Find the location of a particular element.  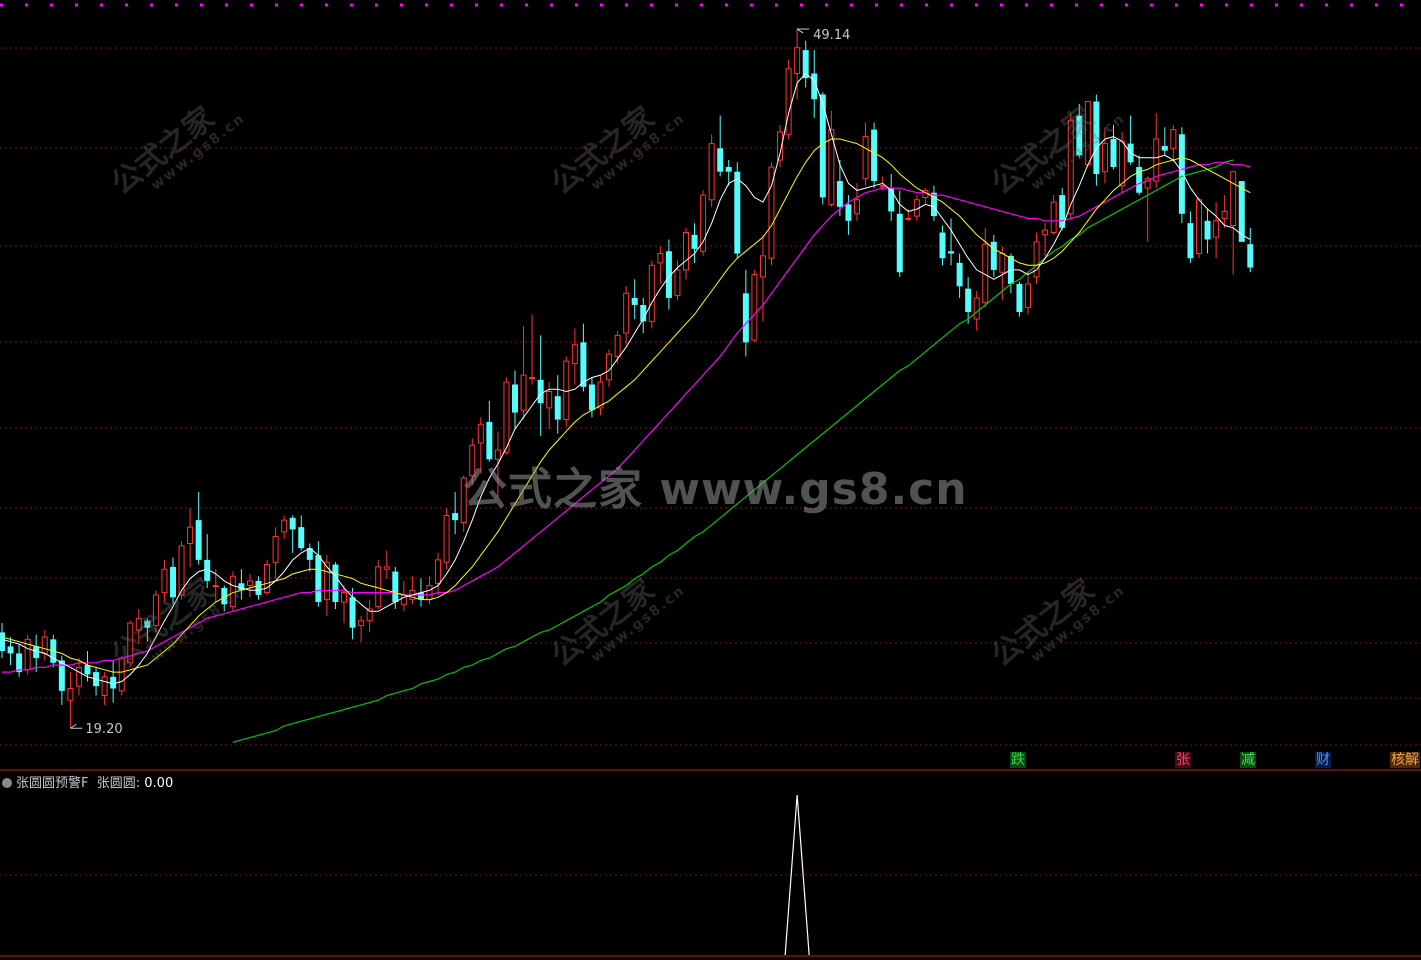

high-marker-arrow is located at coordinates (803, 31).